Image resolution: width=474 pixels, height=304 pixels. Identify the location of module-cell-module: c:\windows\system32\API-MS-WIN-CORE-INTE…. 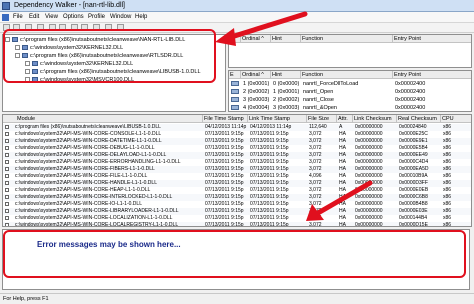
(94, 197).